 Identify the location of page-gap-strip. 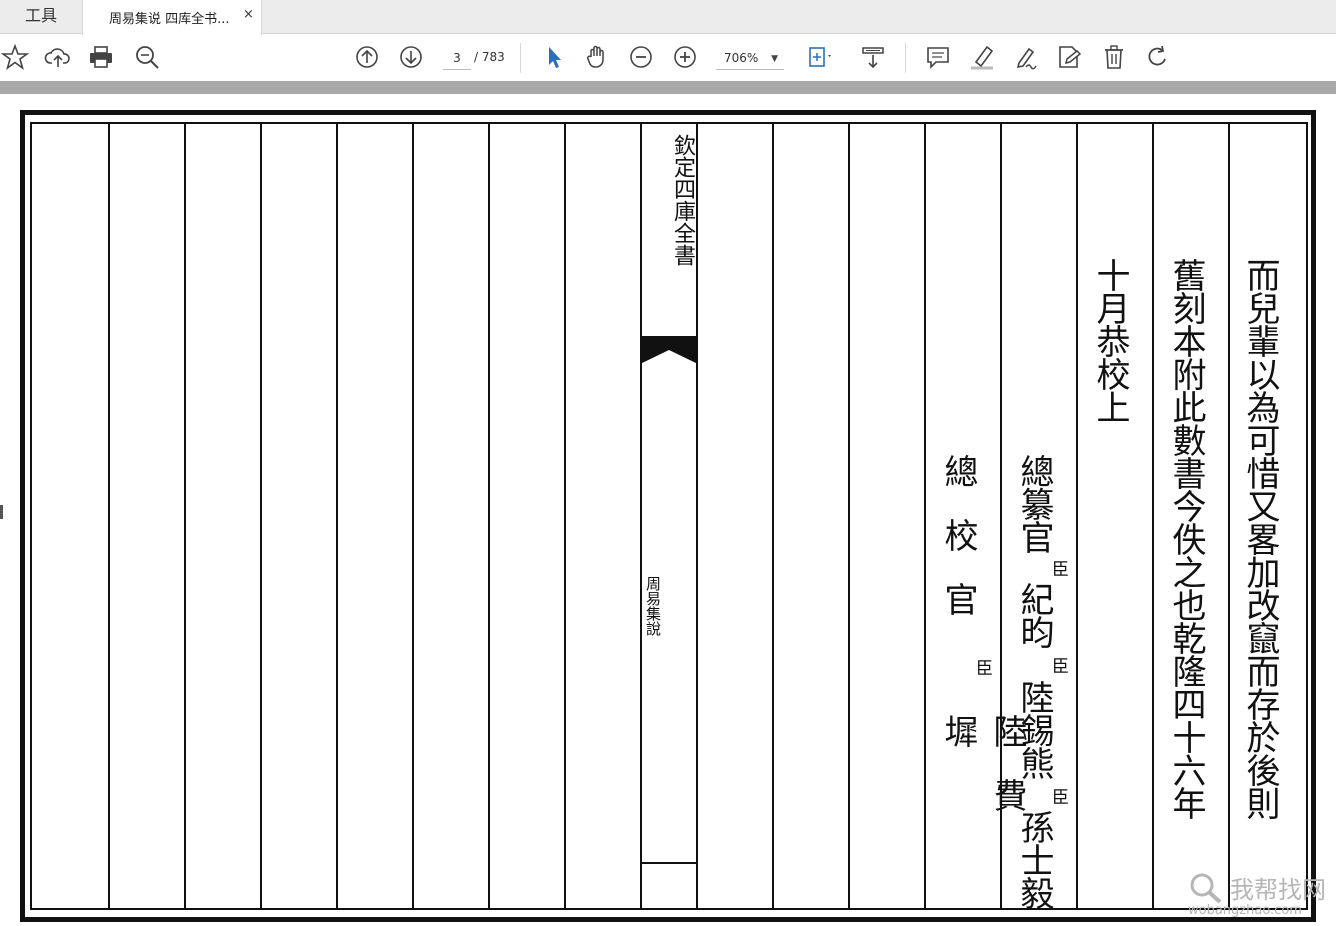
(668, 87).